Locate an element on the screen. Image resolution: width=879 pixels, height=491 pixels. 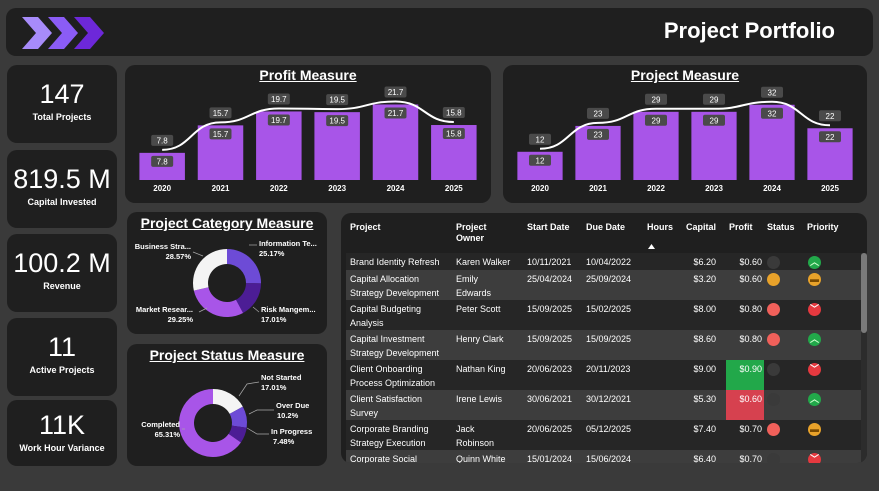
line-value-label: 29 is located at coordinates (656, 99).